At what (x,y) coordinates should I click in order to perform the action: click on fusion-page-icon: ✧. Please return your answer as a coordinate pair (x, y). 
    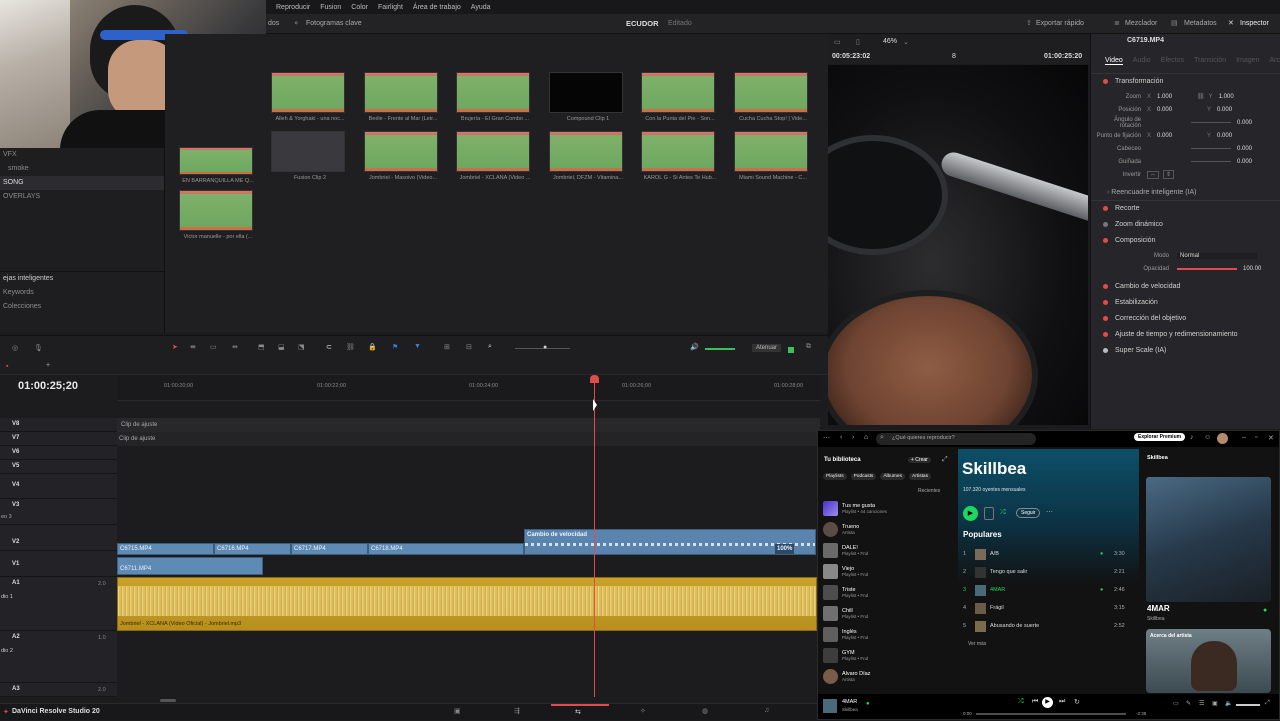
    Looking at the image, I should click on (643, 711).